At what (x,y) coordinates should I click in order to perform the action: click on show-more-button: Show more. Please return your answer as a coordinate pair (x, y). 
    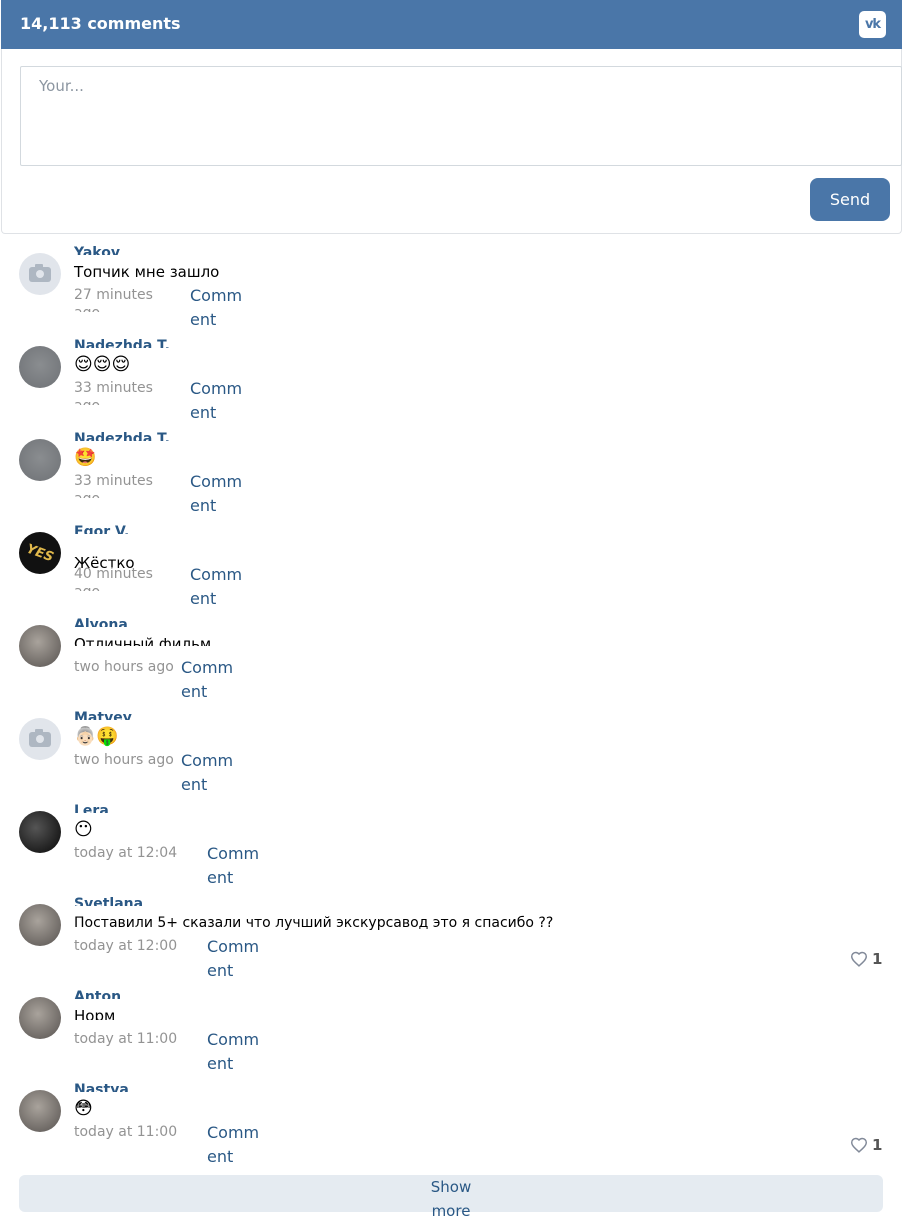
    Looking at the image, I should click on (451, 1197).